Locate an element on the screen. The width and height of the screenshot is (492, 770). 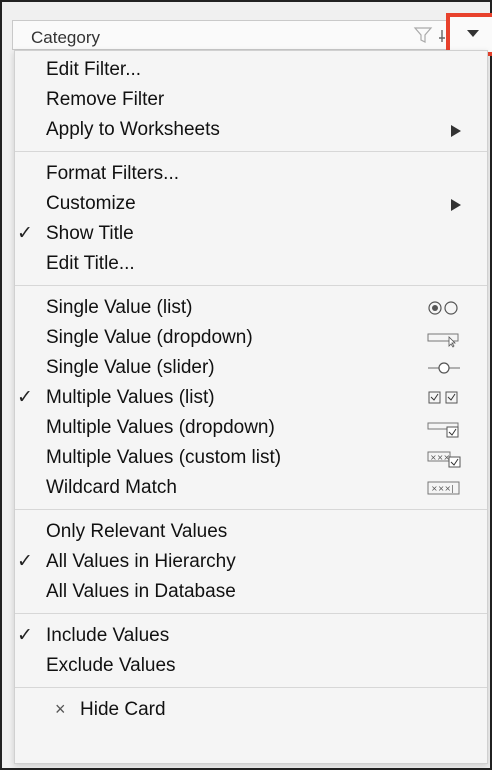
wildcard-field-icon: ×××| is located at coordinates (444, 488).